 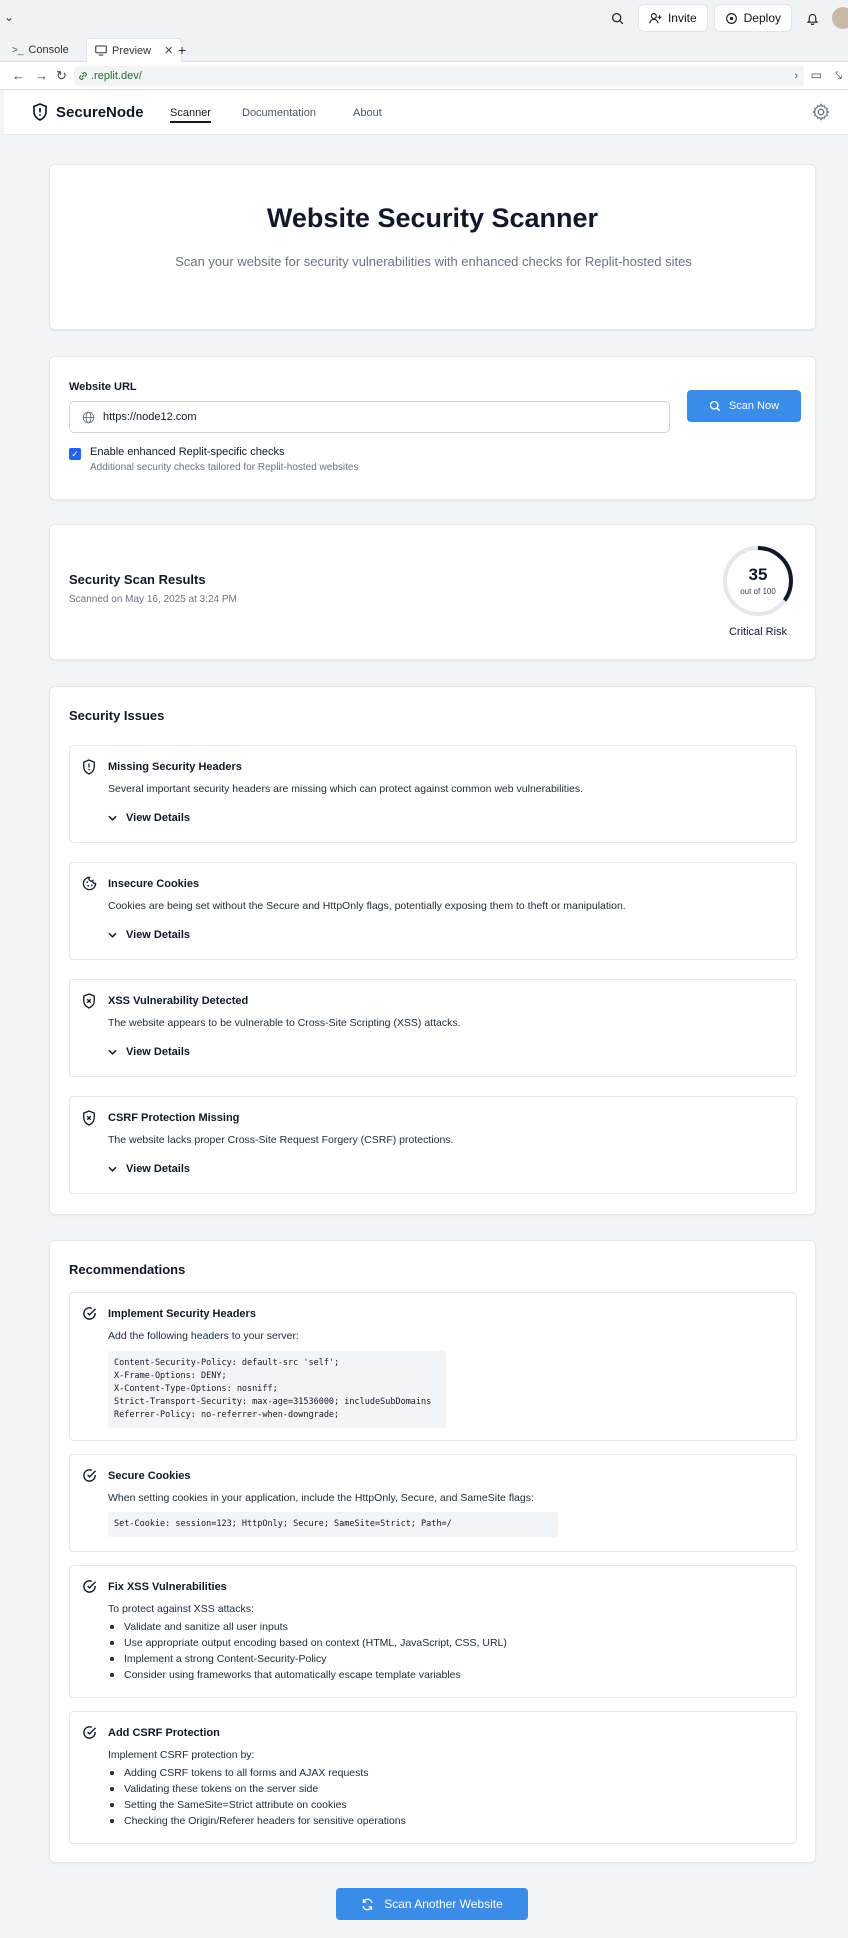 What do you see at coordinates (443, 1904) in the screenshot?
I see `scan-another-label: Scan Another Website` at bounding box center [443, 1904].